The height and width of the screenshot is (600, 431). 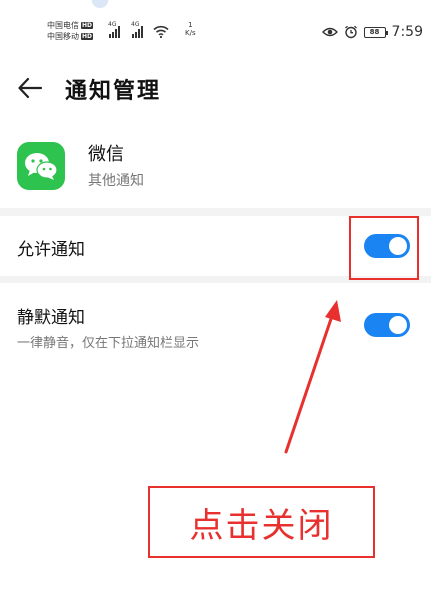 I want to click on status-right: 88 7:59, so click(x=372, y=32).